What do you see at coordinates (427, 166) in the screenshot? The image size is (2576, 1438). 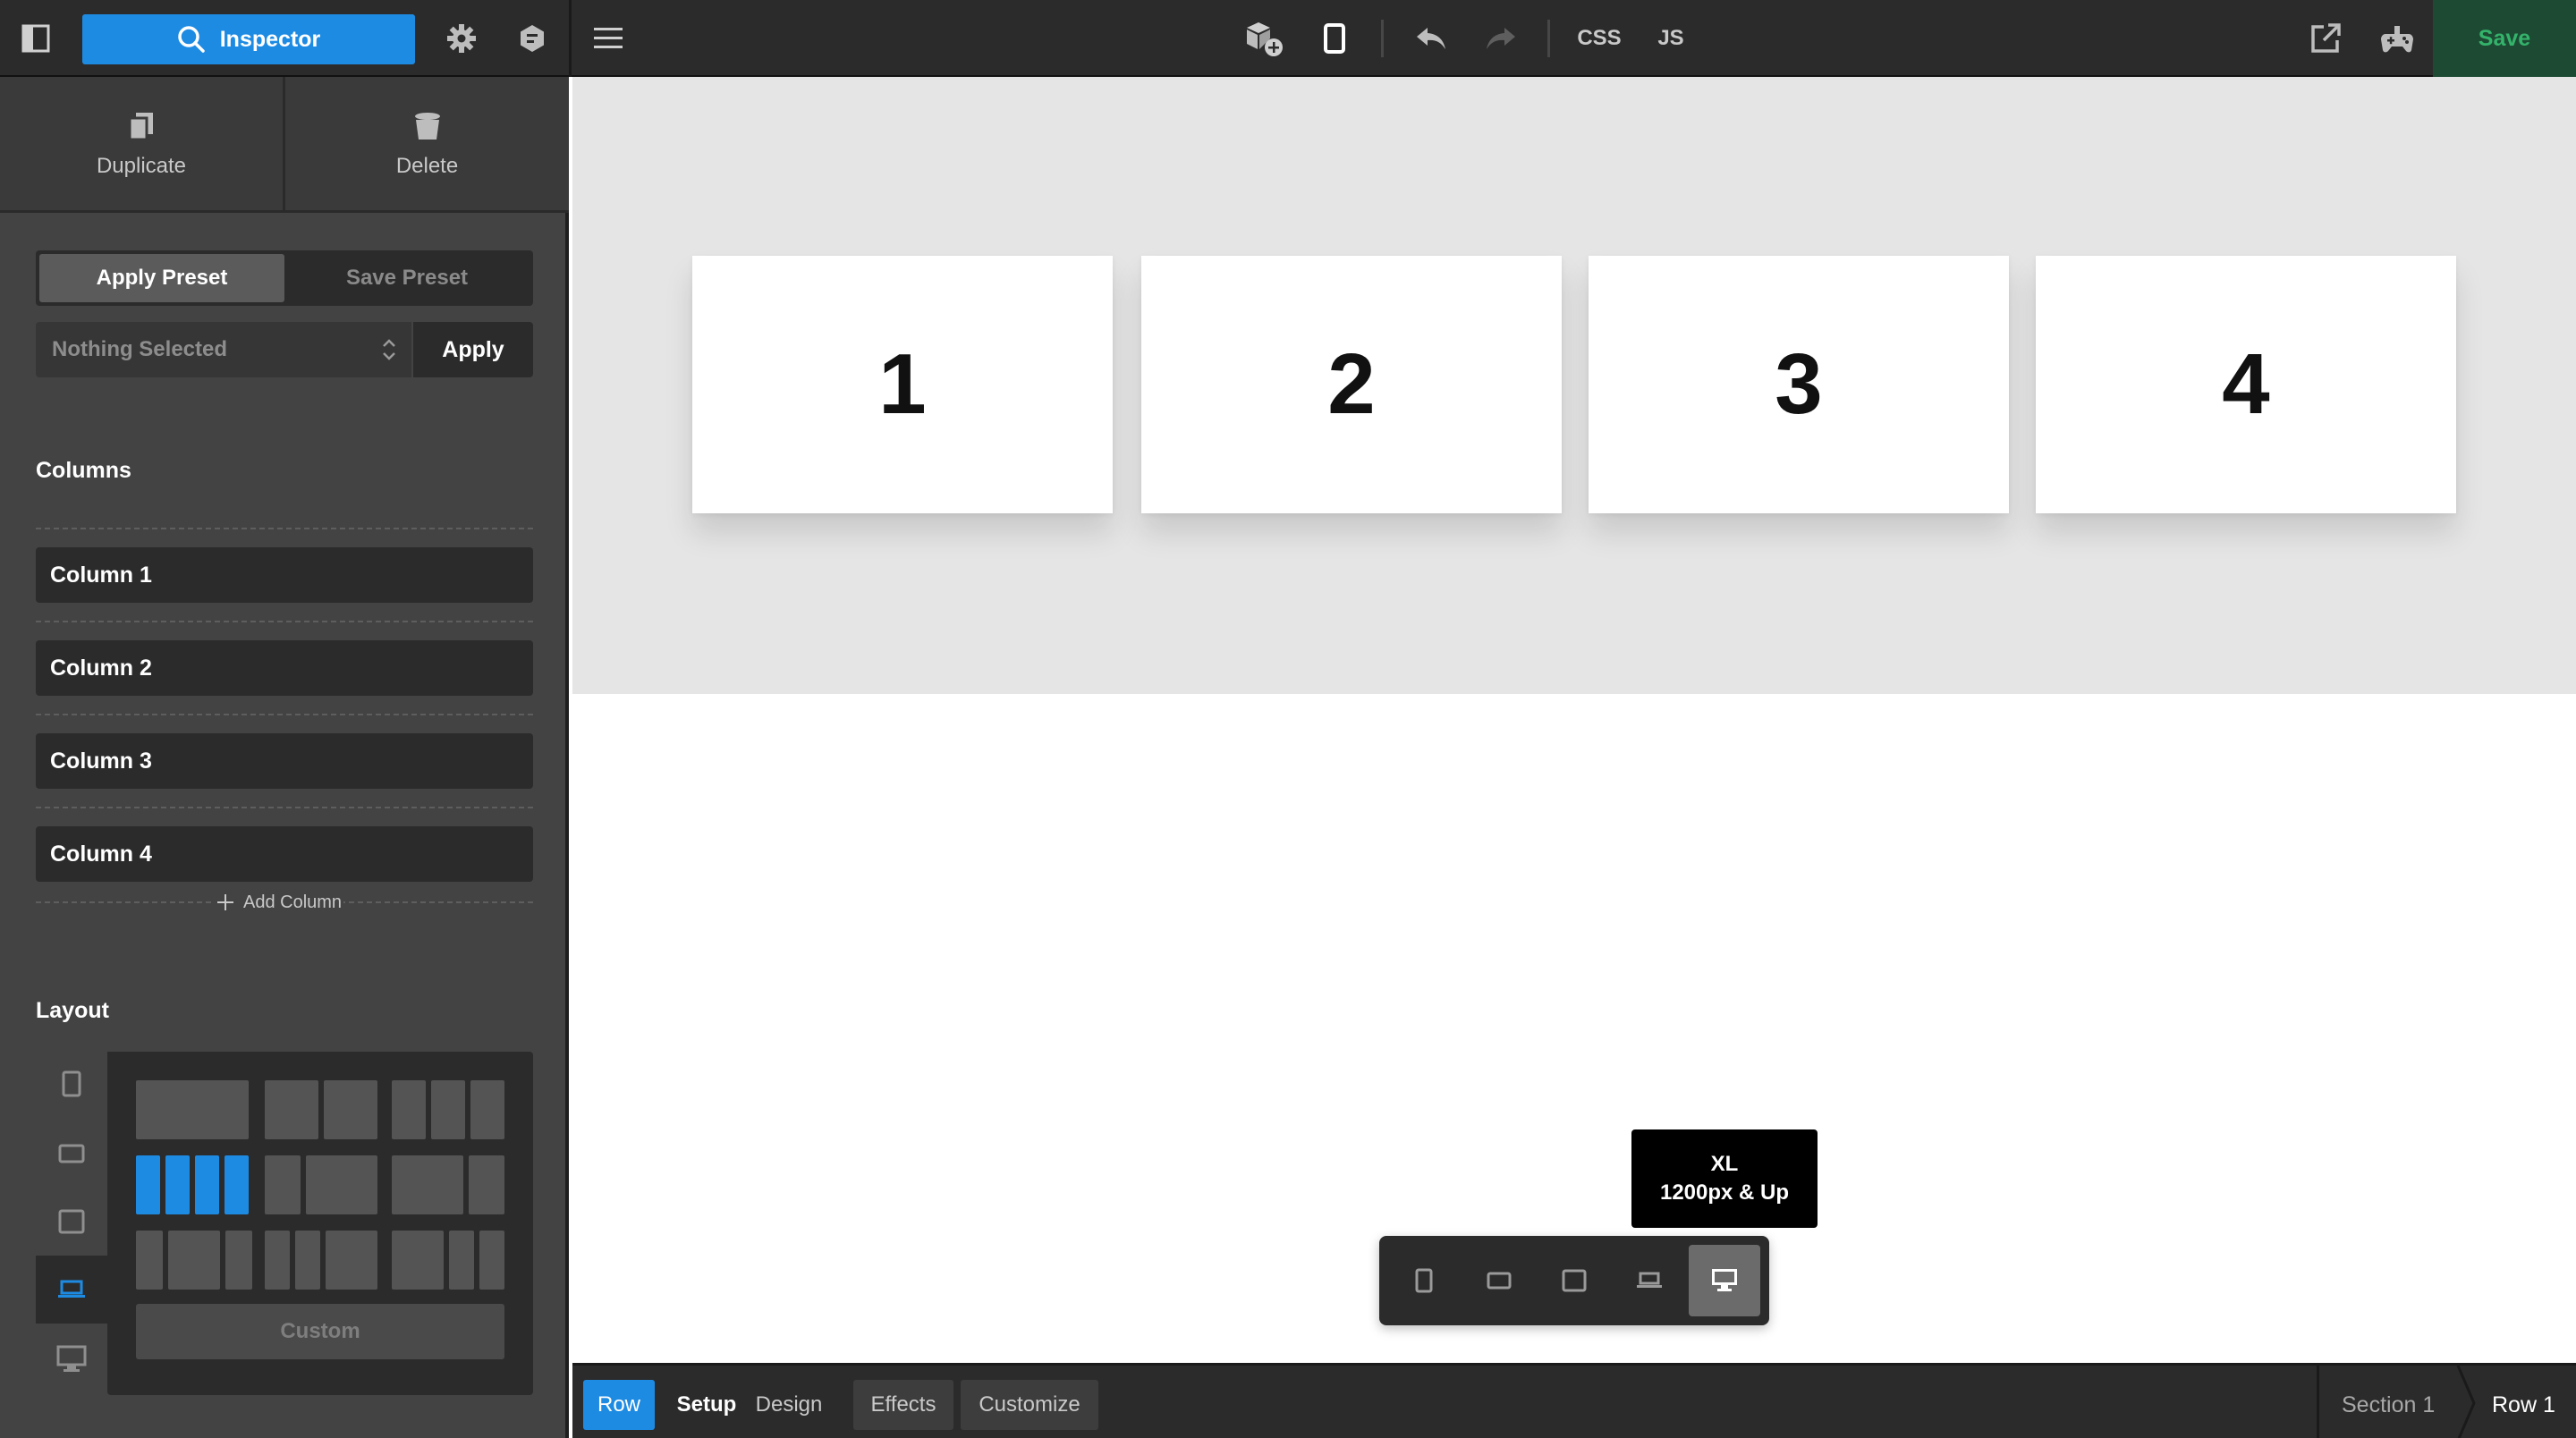 I see `delete-label: Delete` at bounding box center [427, 166].